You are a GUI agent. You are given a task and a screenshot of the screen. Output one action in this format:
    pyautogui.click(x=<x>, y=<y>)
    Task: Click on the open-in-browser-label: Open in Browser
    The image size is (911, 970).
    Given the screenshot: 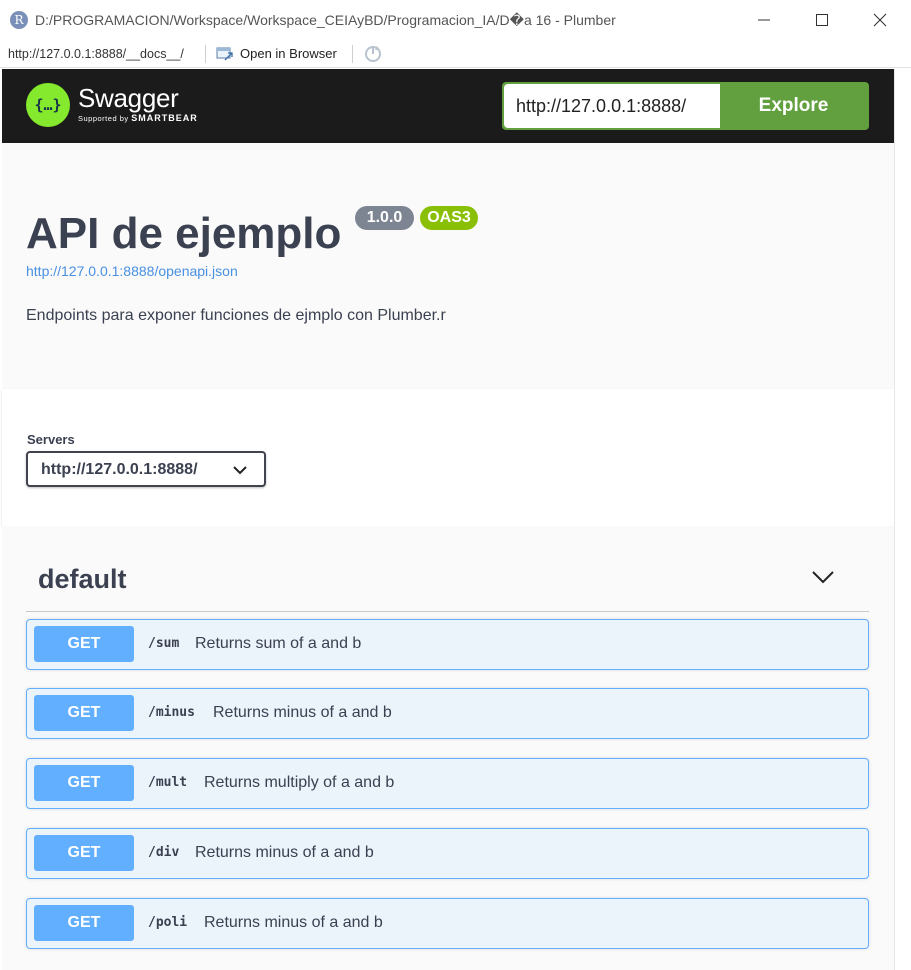 What is the action you would take?
    pyautogui.click(x=288, y=53)
    